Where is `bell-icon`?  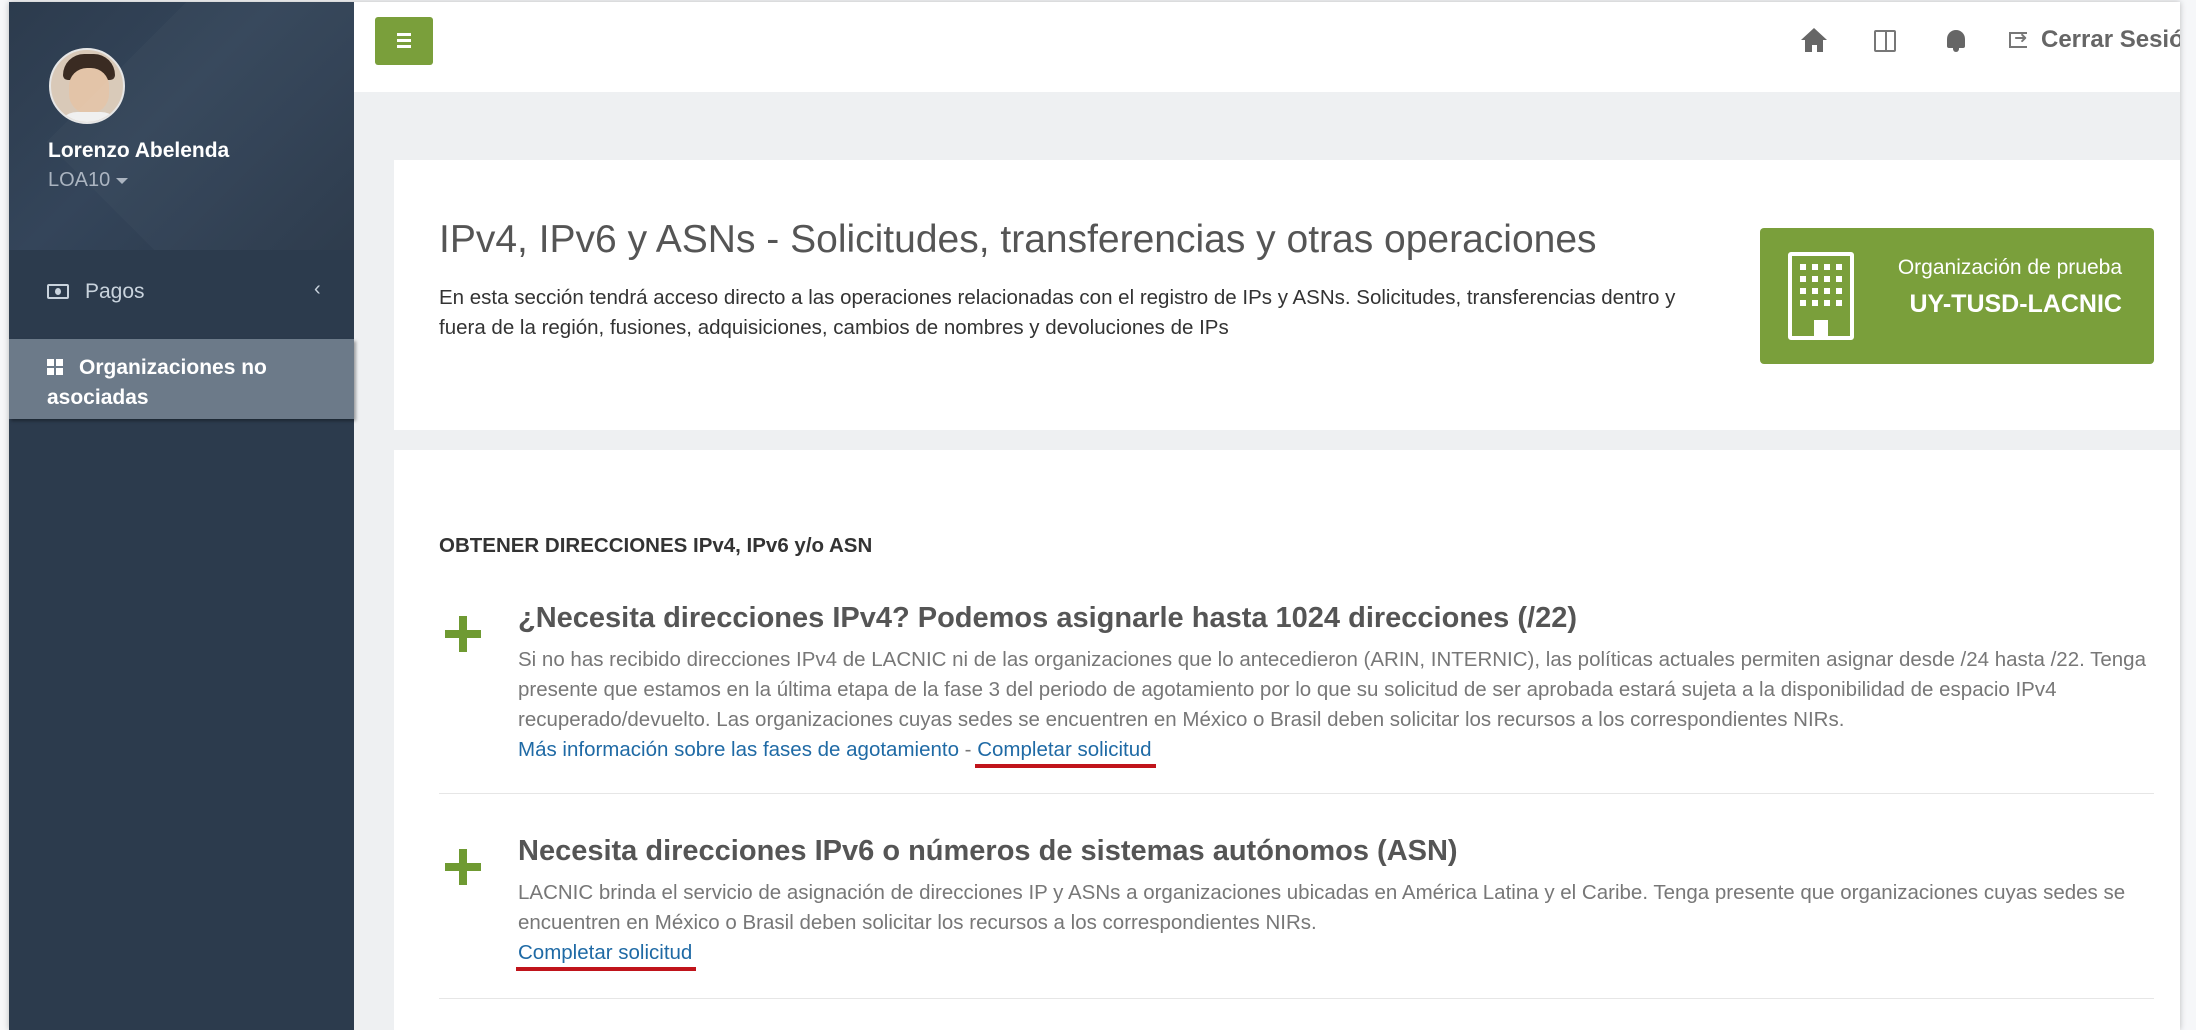 bell-icon is located at coordinates (1956, 41).